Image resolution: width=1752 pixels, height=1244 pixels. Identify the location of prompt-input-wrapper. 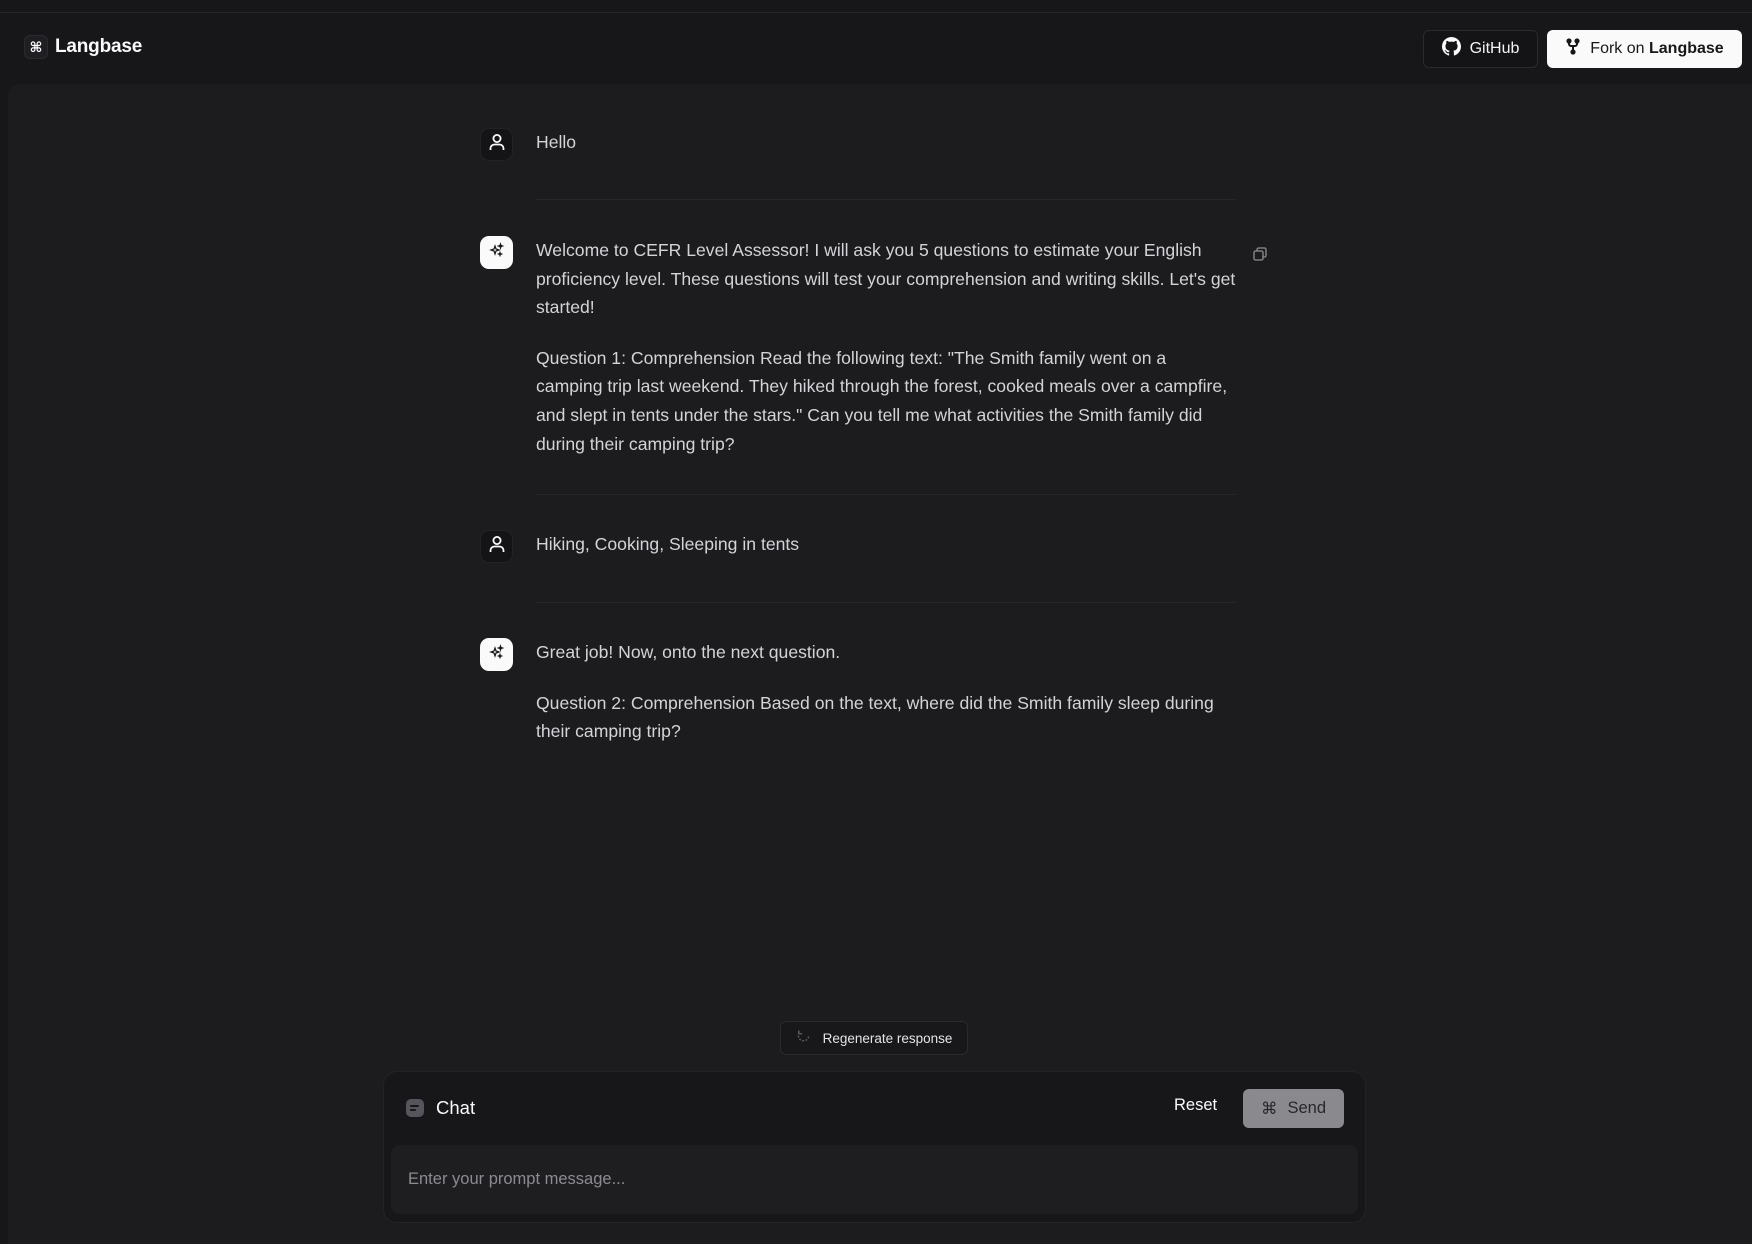
(874, 1179).